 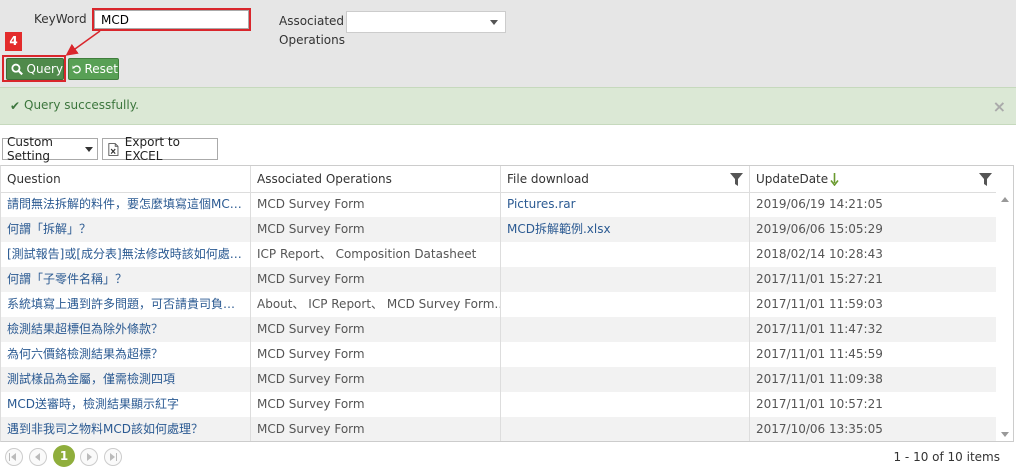 I want to click on column-header-file-download: File download, so click(x=625, y=179).